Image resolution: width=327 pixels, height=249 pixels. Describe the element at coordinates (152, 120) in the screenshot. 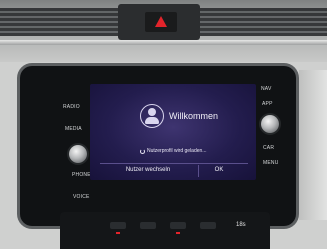

I see `avatar-body` at that location.